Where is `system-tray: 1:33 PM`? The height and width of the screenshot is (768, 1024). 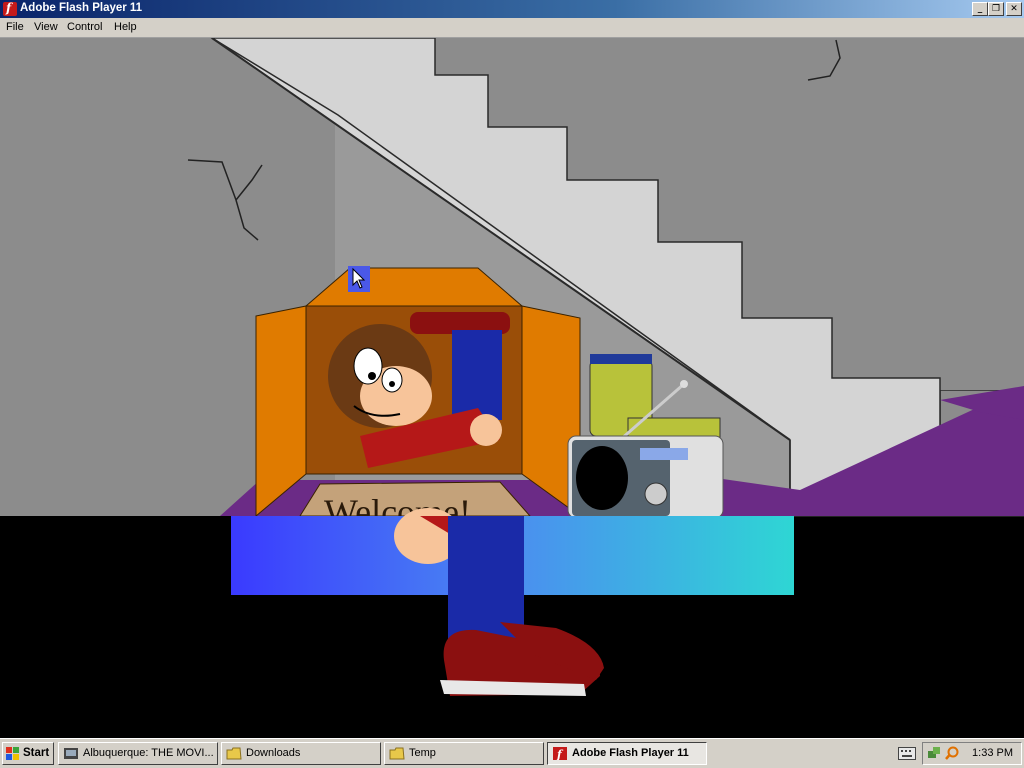 system-tray: 1:33 PM is located at coordinates (972, 753).